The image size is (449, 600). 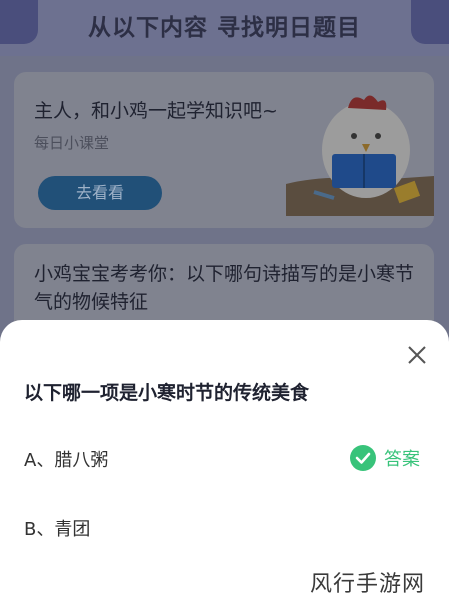 I want to click on sheet-question-title: 以下哪一项是小寒时节的传统美食, so click(x=167, y=393).